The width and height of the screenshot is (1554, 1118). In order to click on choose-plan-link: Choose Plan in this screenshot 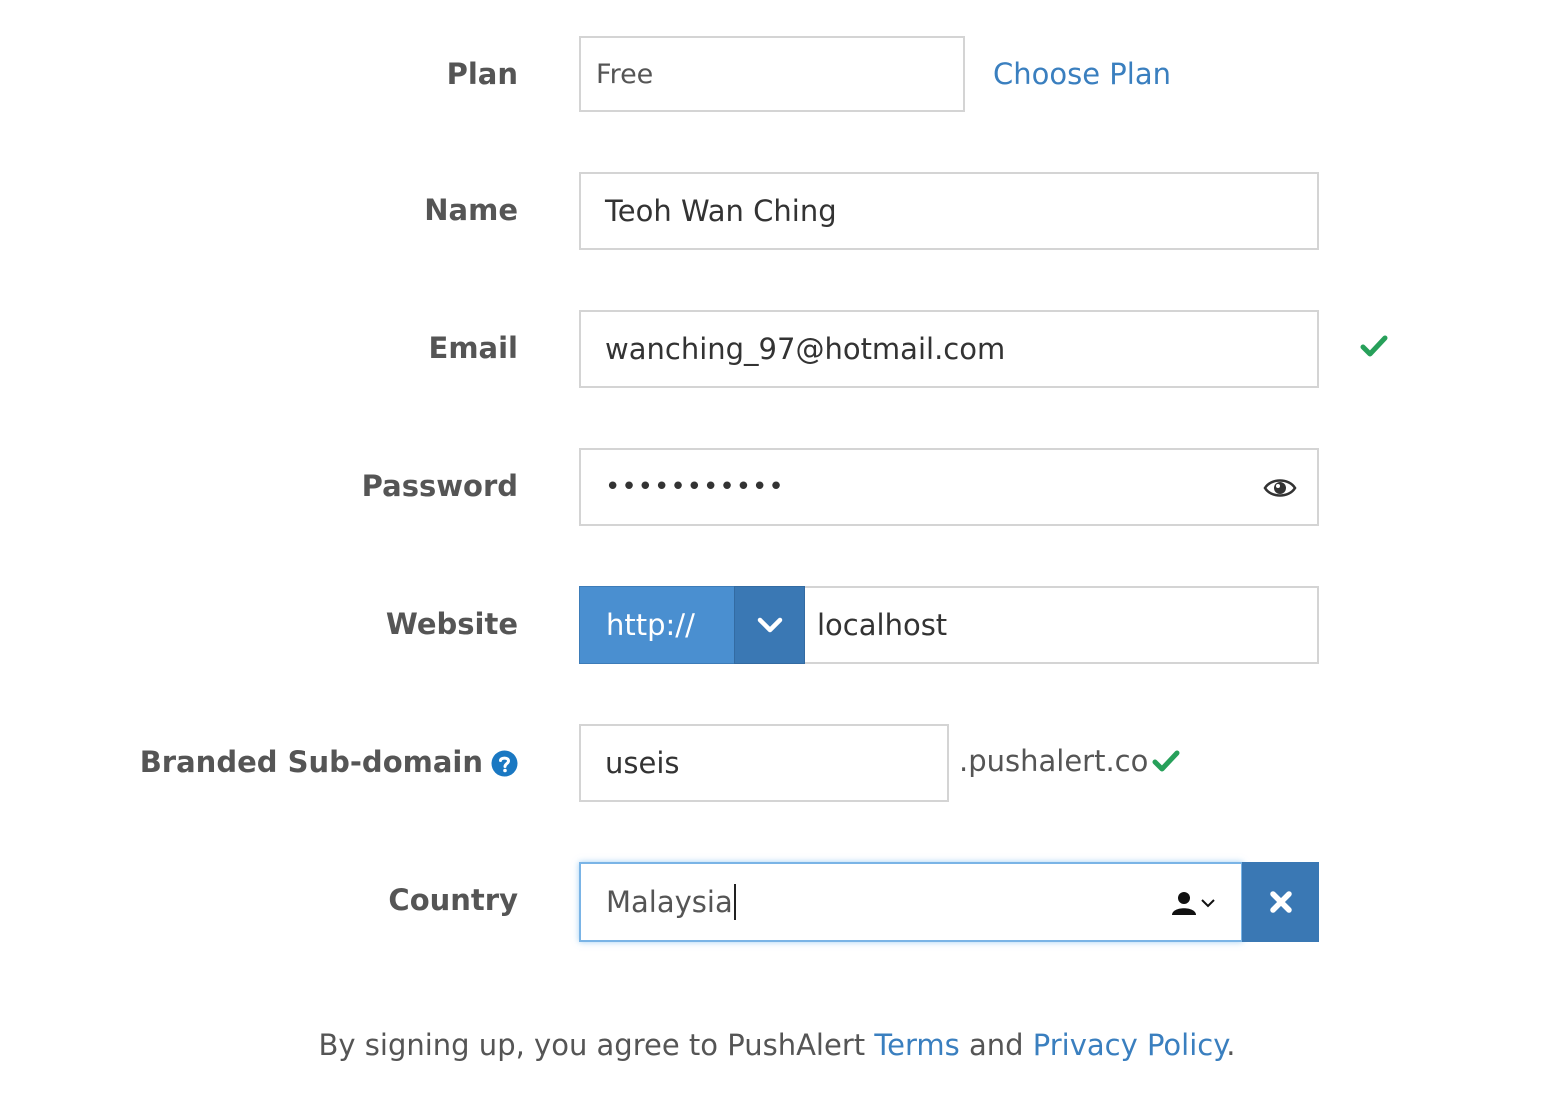, I will do `click(1082, 74)`.